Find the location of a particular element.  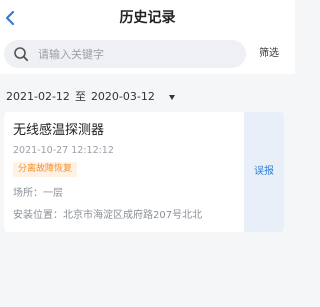

status-badge: 分离故障恢复 is located at coordinates (45, 169).